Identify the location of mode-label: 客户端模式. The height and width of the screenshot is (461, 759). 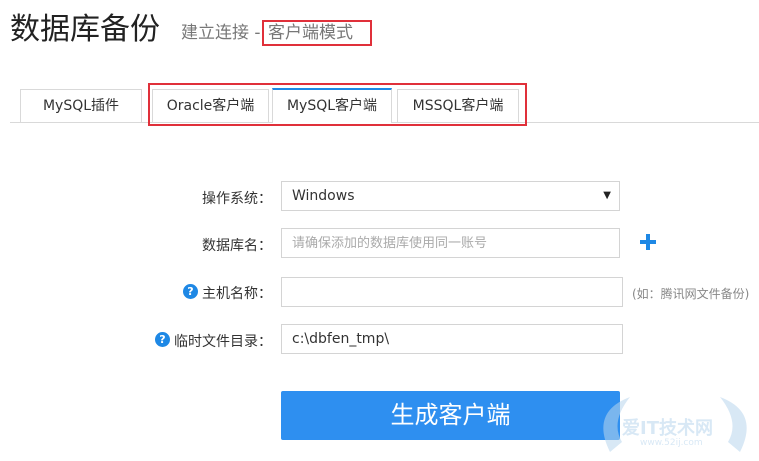
(317, 33).